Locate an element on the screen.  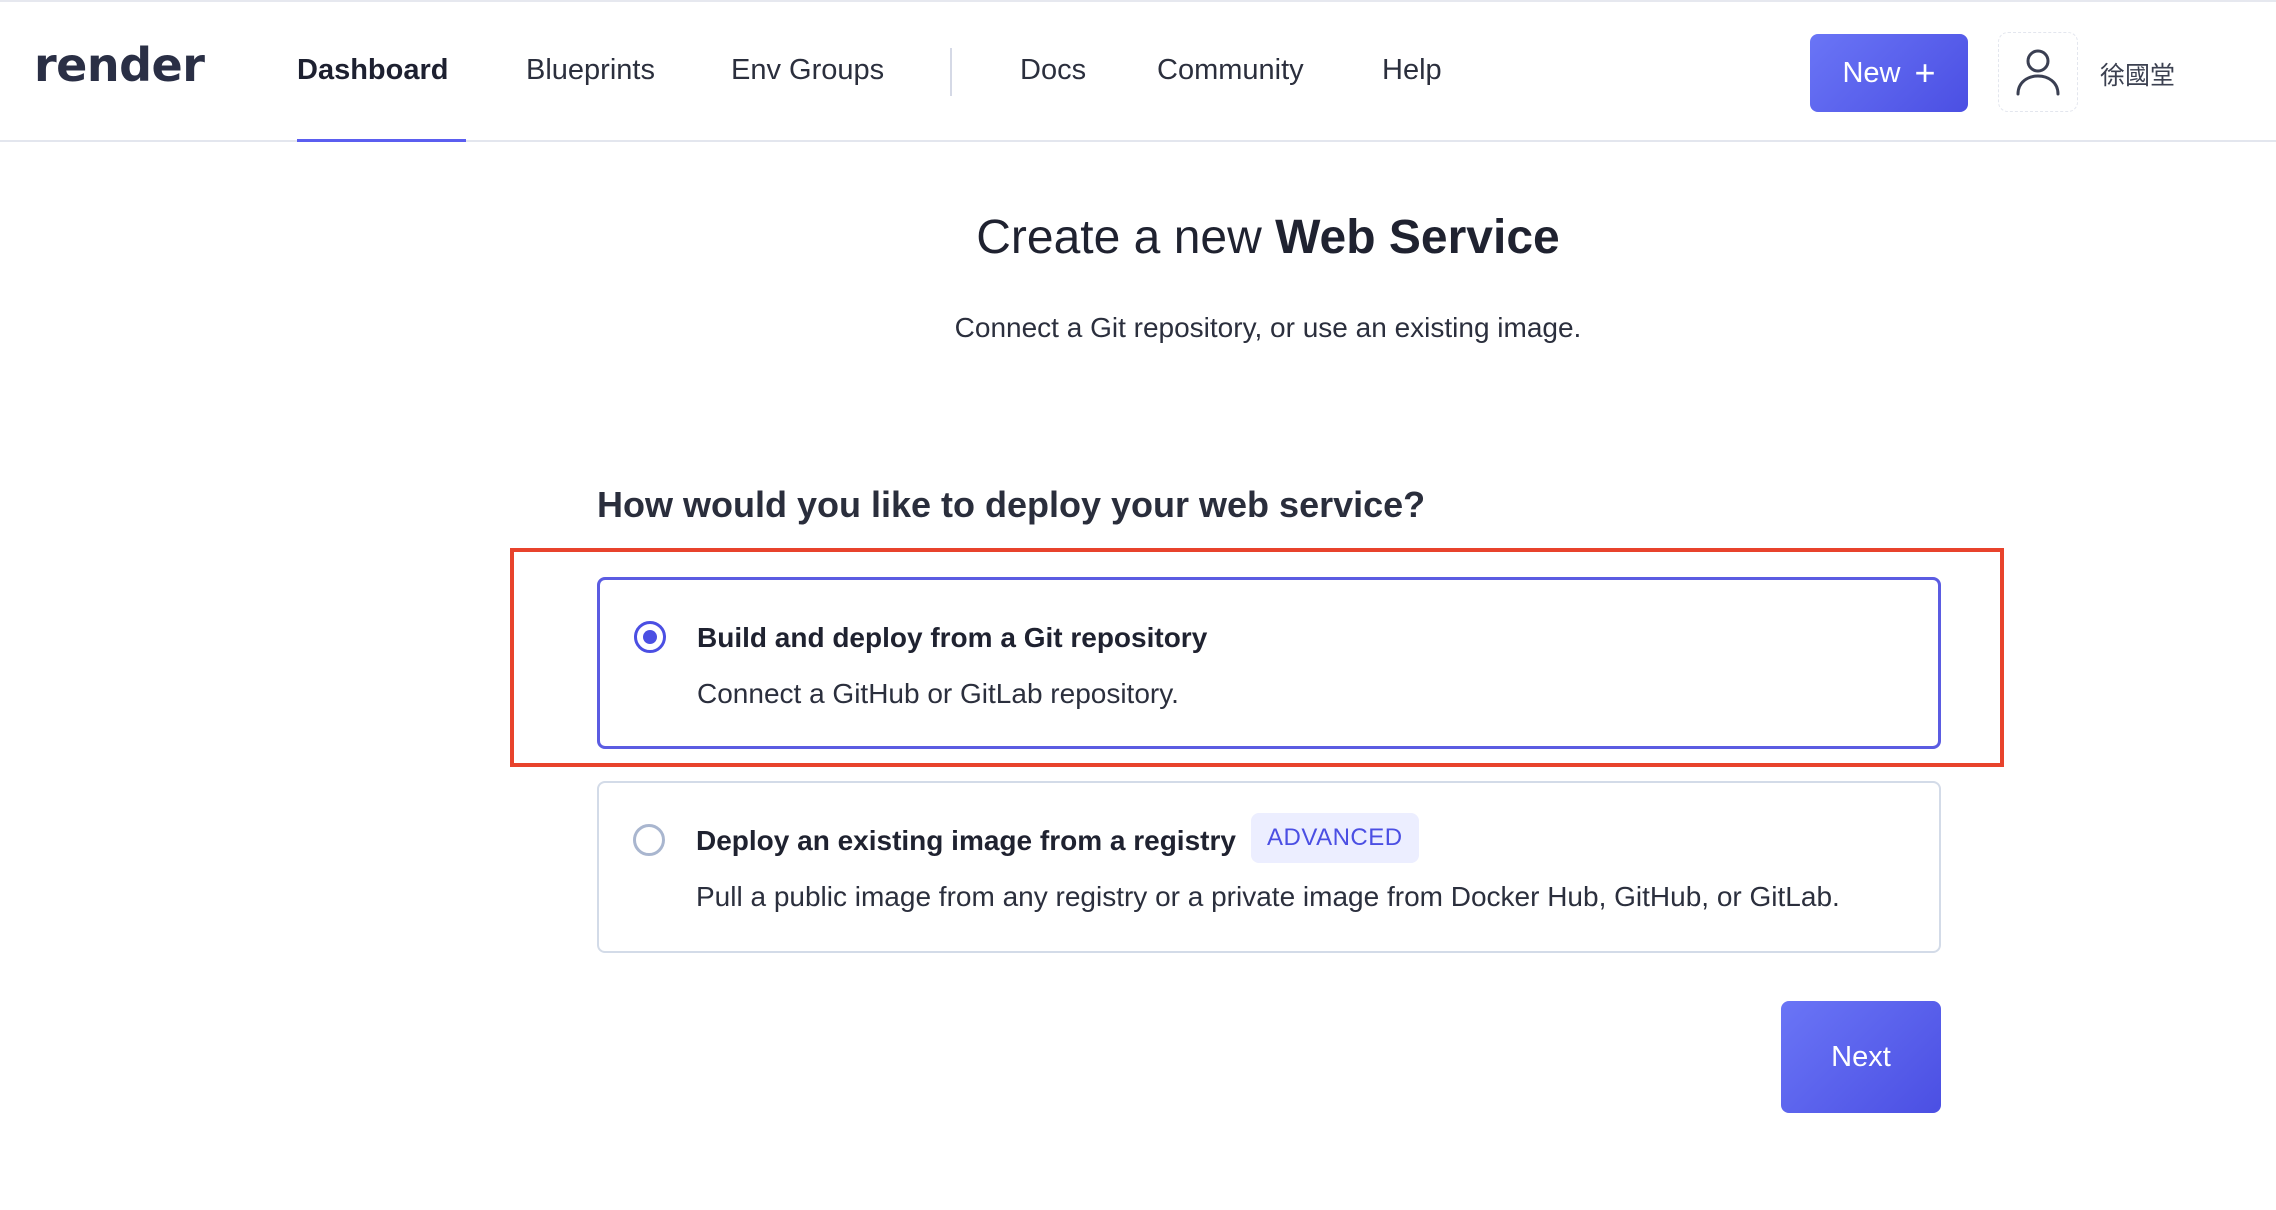
plus-icon: + is located at coordinates (1925, 72).